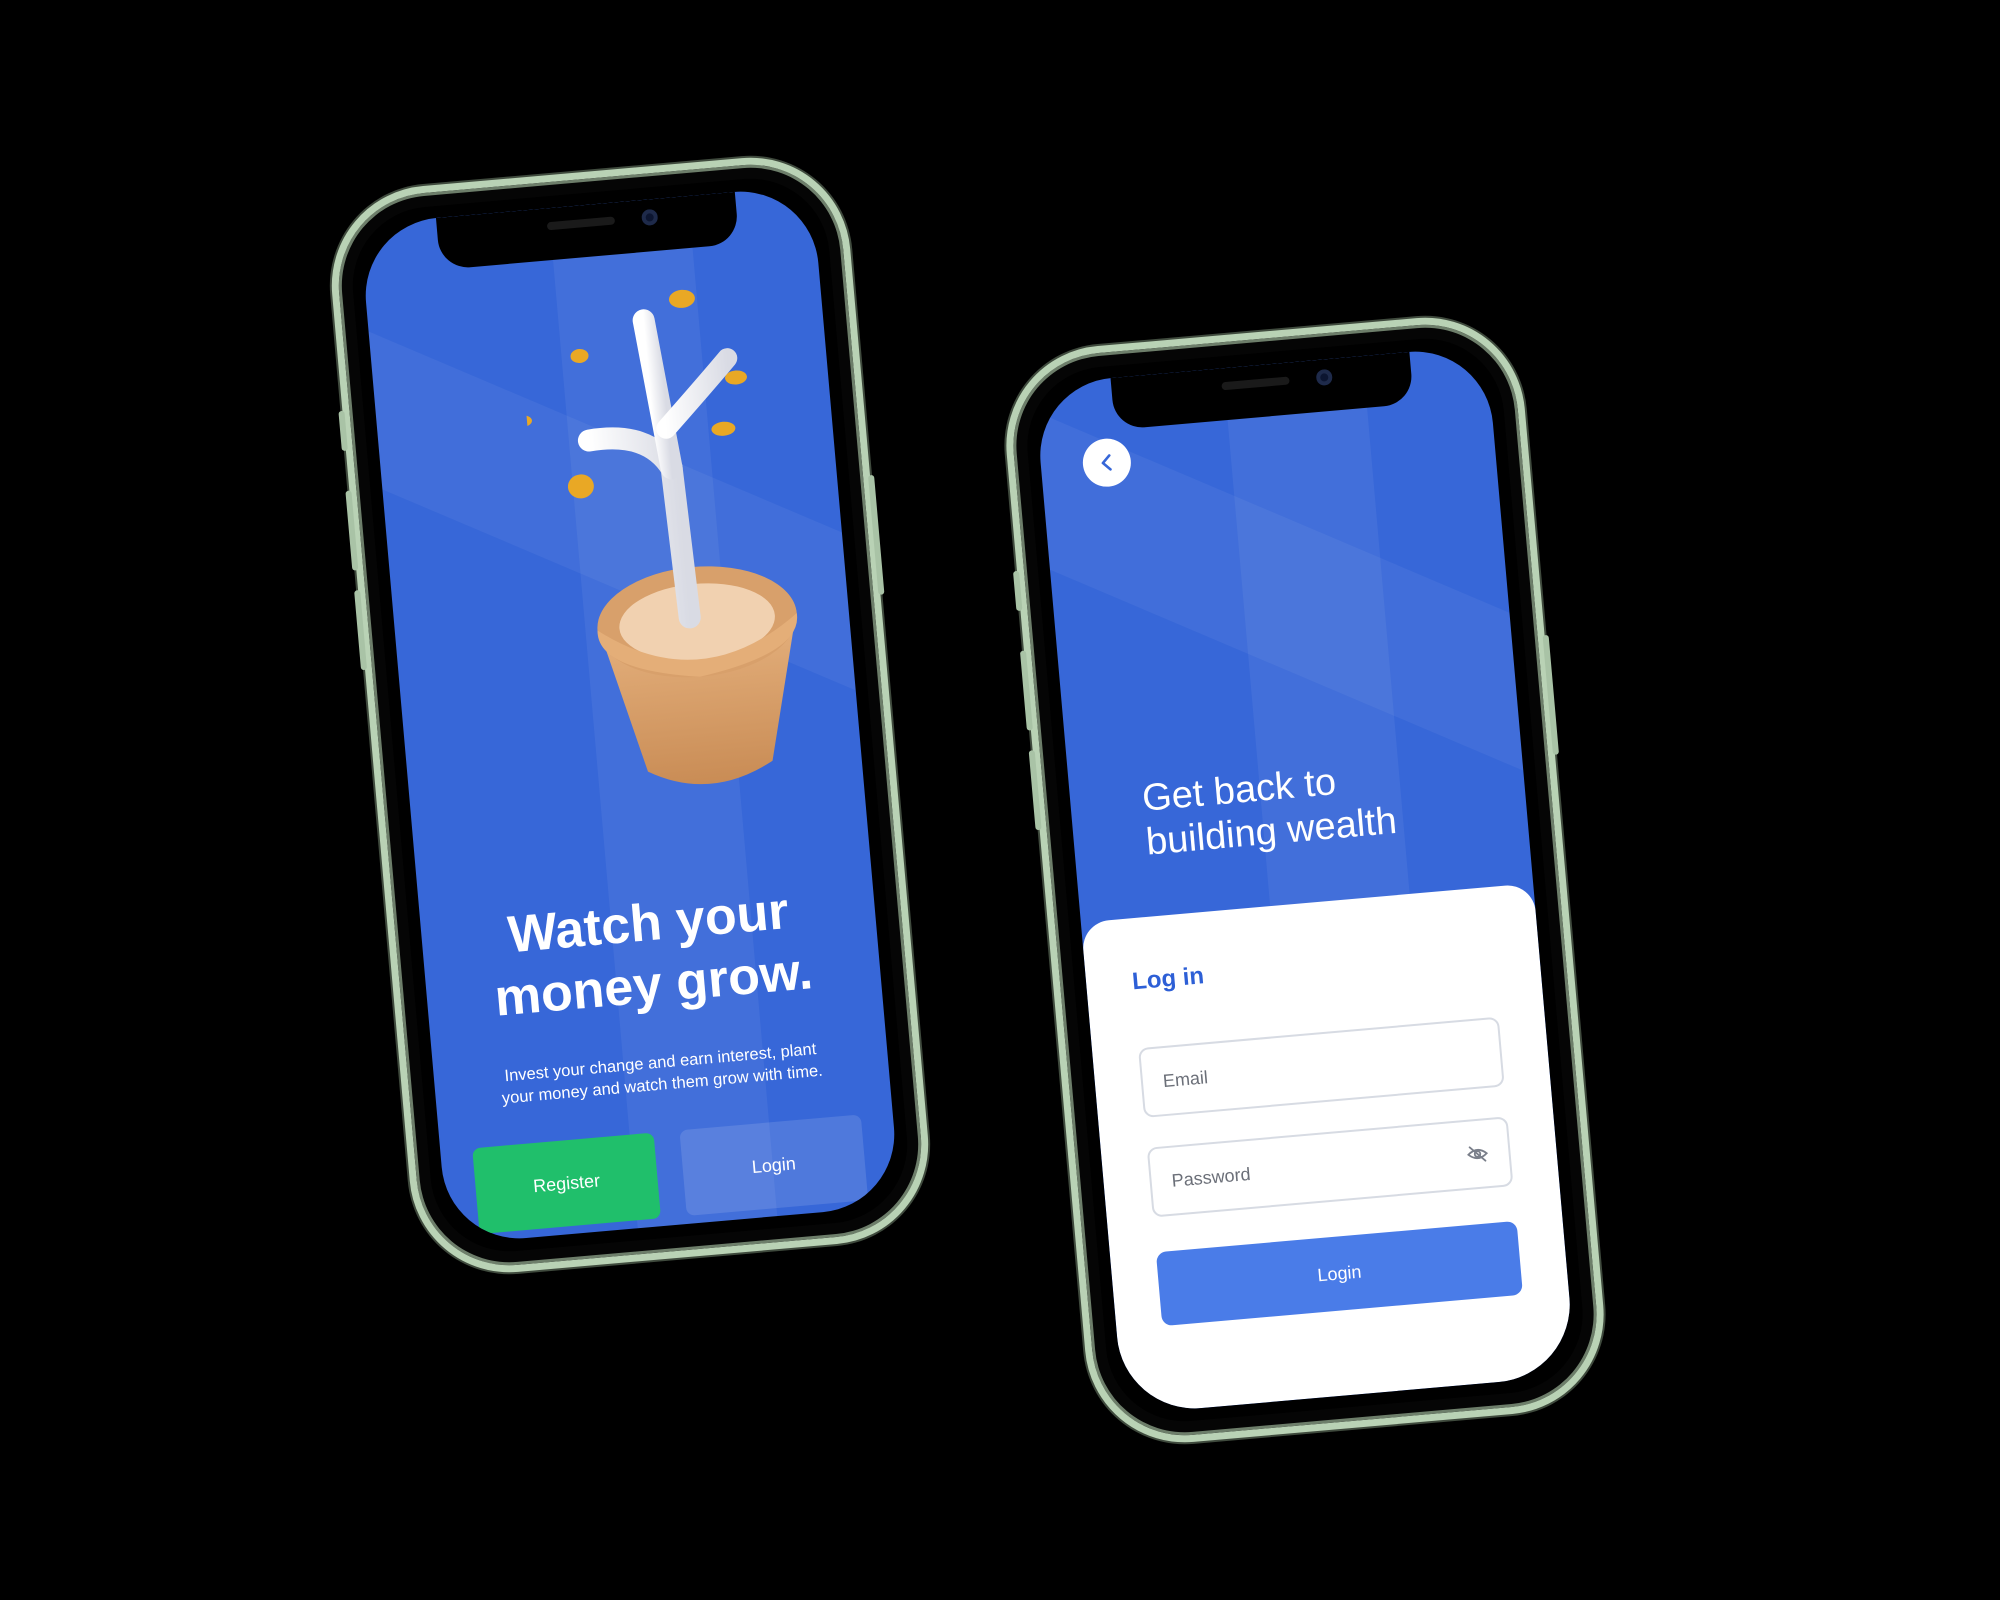 This screenshot has width=2000, height=1600. What do you see at coordinates (1185, 1078) in the screenshot?
I see `email-placeholder: Email` at bounding box center [1185, 1078].